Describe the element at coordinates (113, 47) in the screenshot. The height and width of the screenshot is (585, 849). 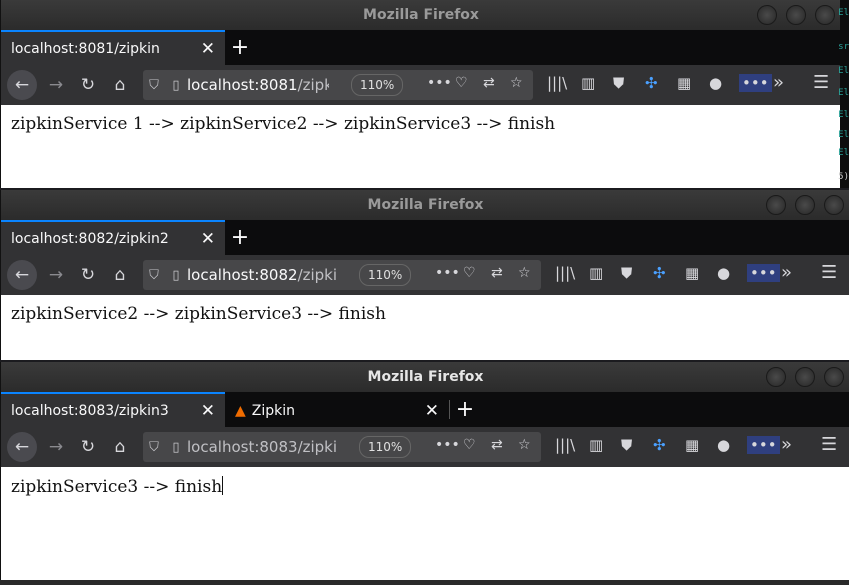
I see `tab-localhost-8081: localhost:8081/zipkin ✕` at that location.